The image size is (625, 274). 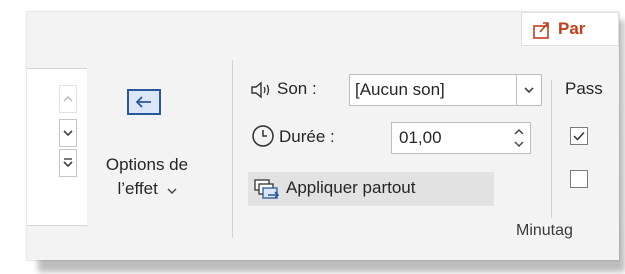 I want to click on apply-all-label: Appliquer partout, so click(x=351, y=187).